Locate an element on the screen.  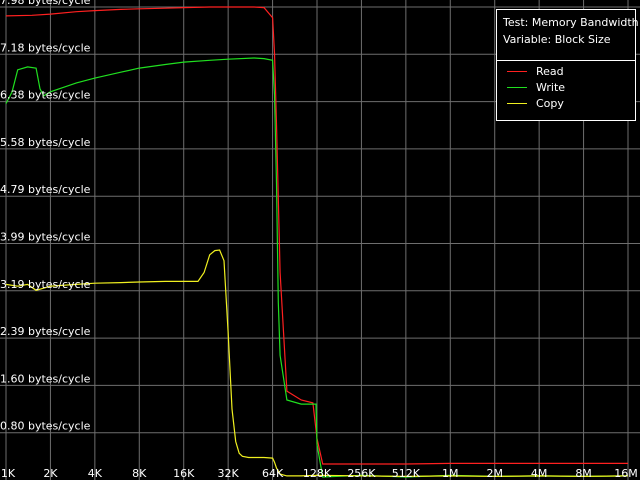
x-tick-label: 2K is located at coordinates (50, 473).